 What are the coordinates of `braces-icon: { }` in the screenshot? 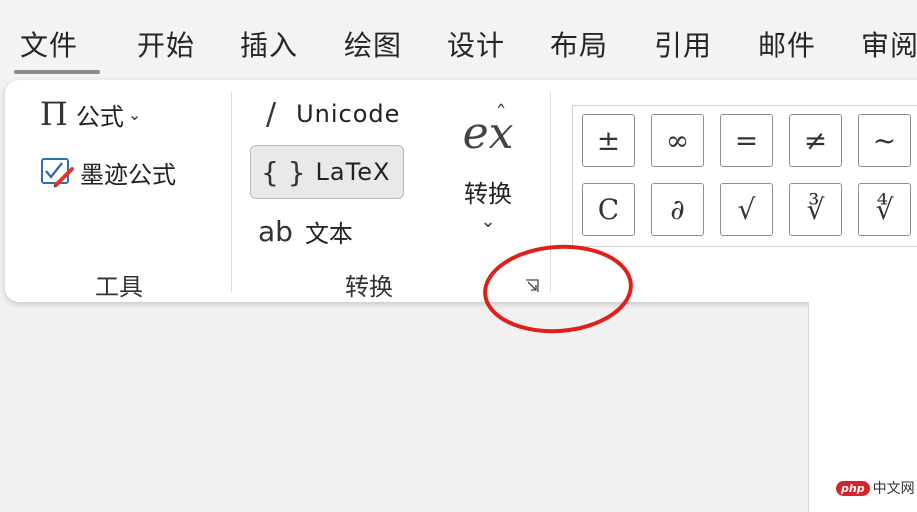 It's located at (283, 172).